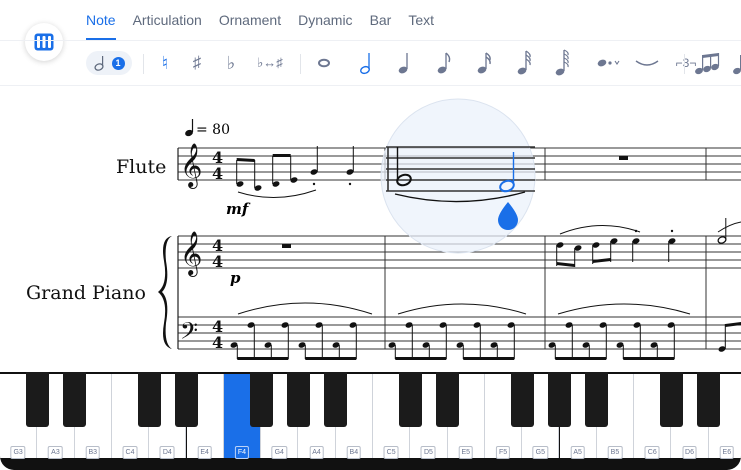  What do you see at coordinates (242, 452) in the screenshot?
I see `piano-key-label: F4` at bounding box center [242, 452].